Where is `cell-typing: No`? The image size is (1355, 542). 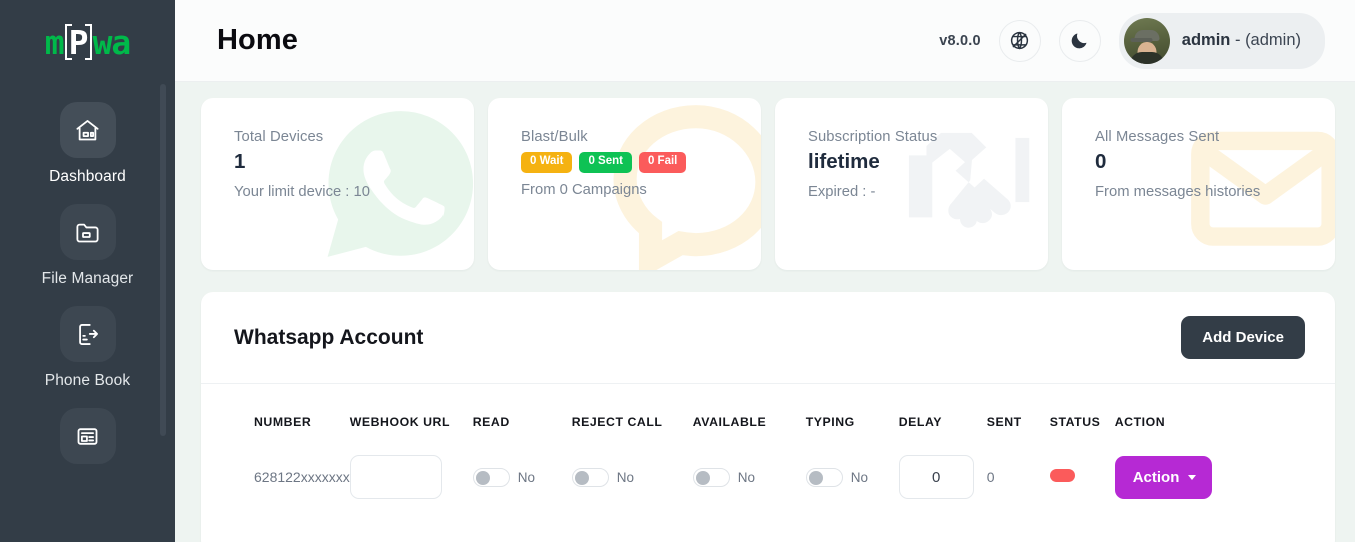
cell-typing: No is located at coordinates (852, 477).